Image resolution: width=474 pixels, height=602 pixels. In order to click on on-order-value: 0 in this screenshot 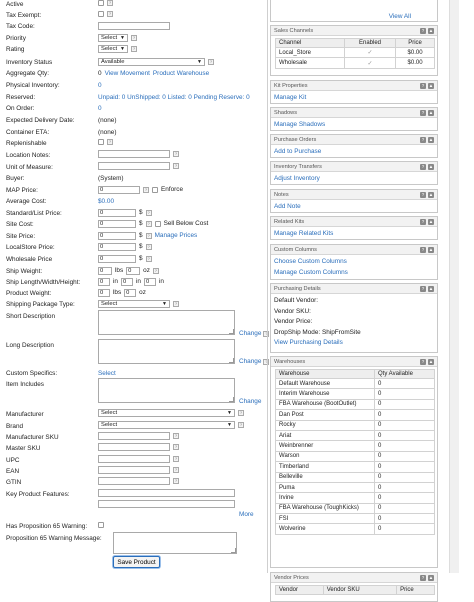, I will do `click(100, 108)`.